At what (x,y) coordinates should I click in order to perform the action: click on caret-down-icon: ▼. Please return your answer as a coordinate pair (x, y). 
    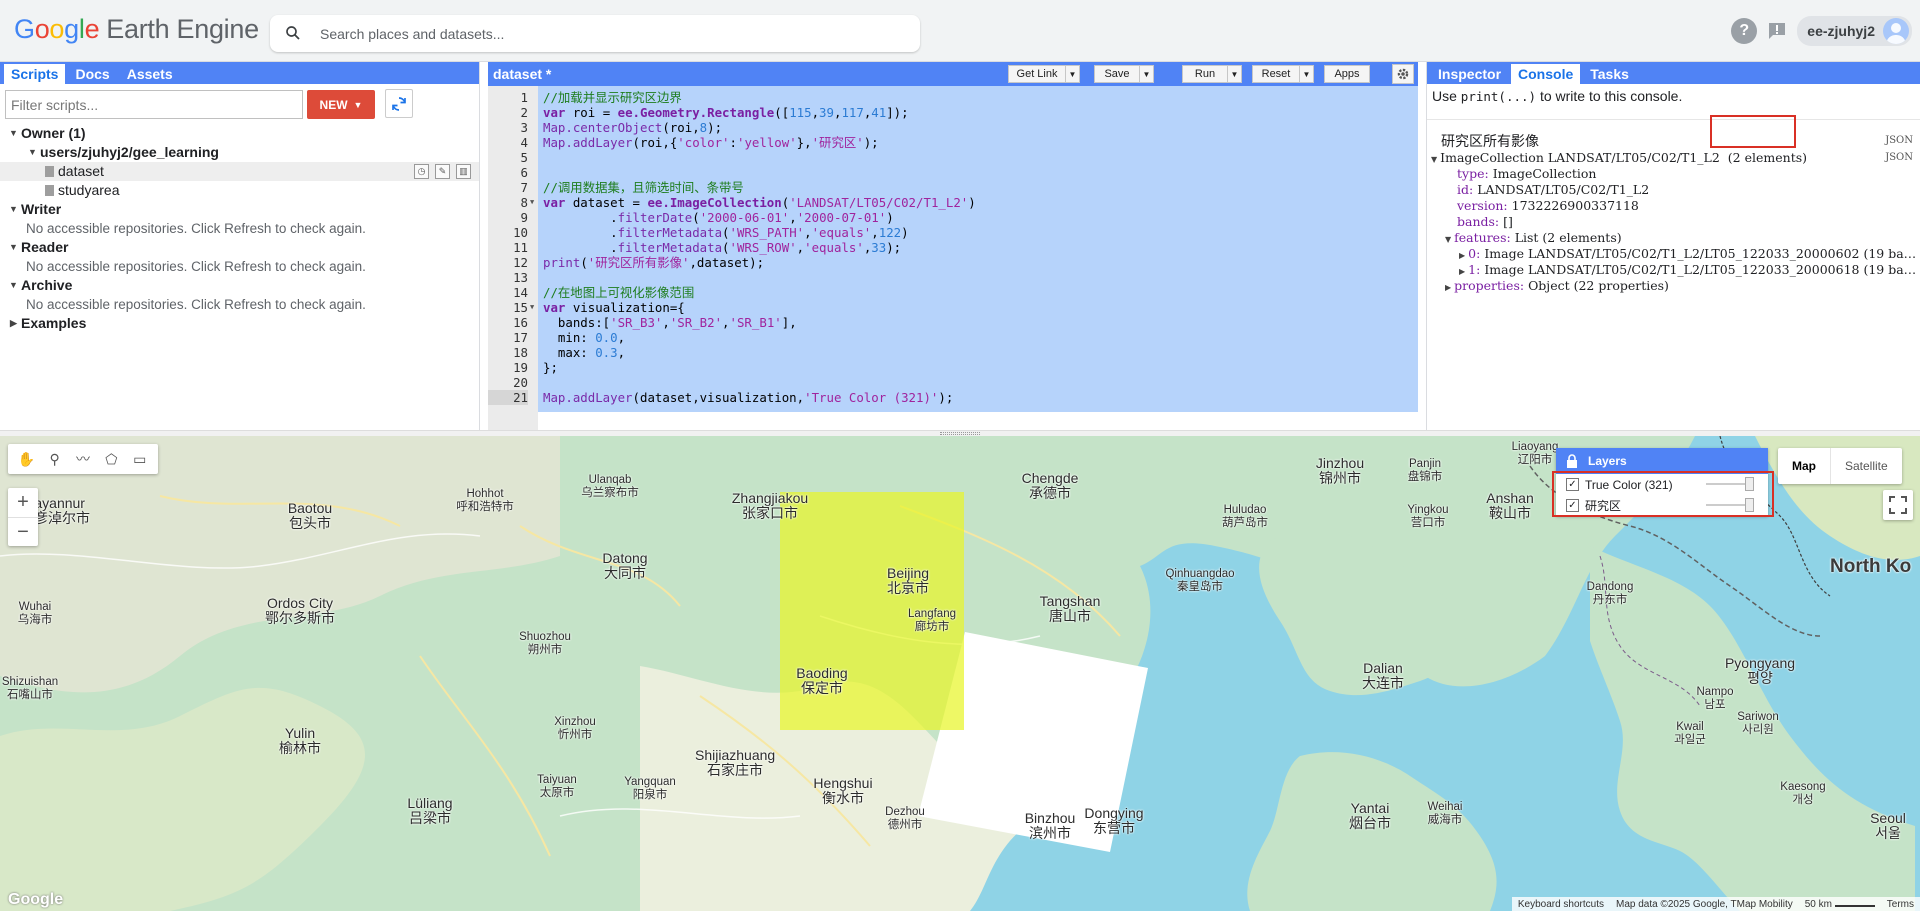
    Looking at the image, I should click on (358, 104).